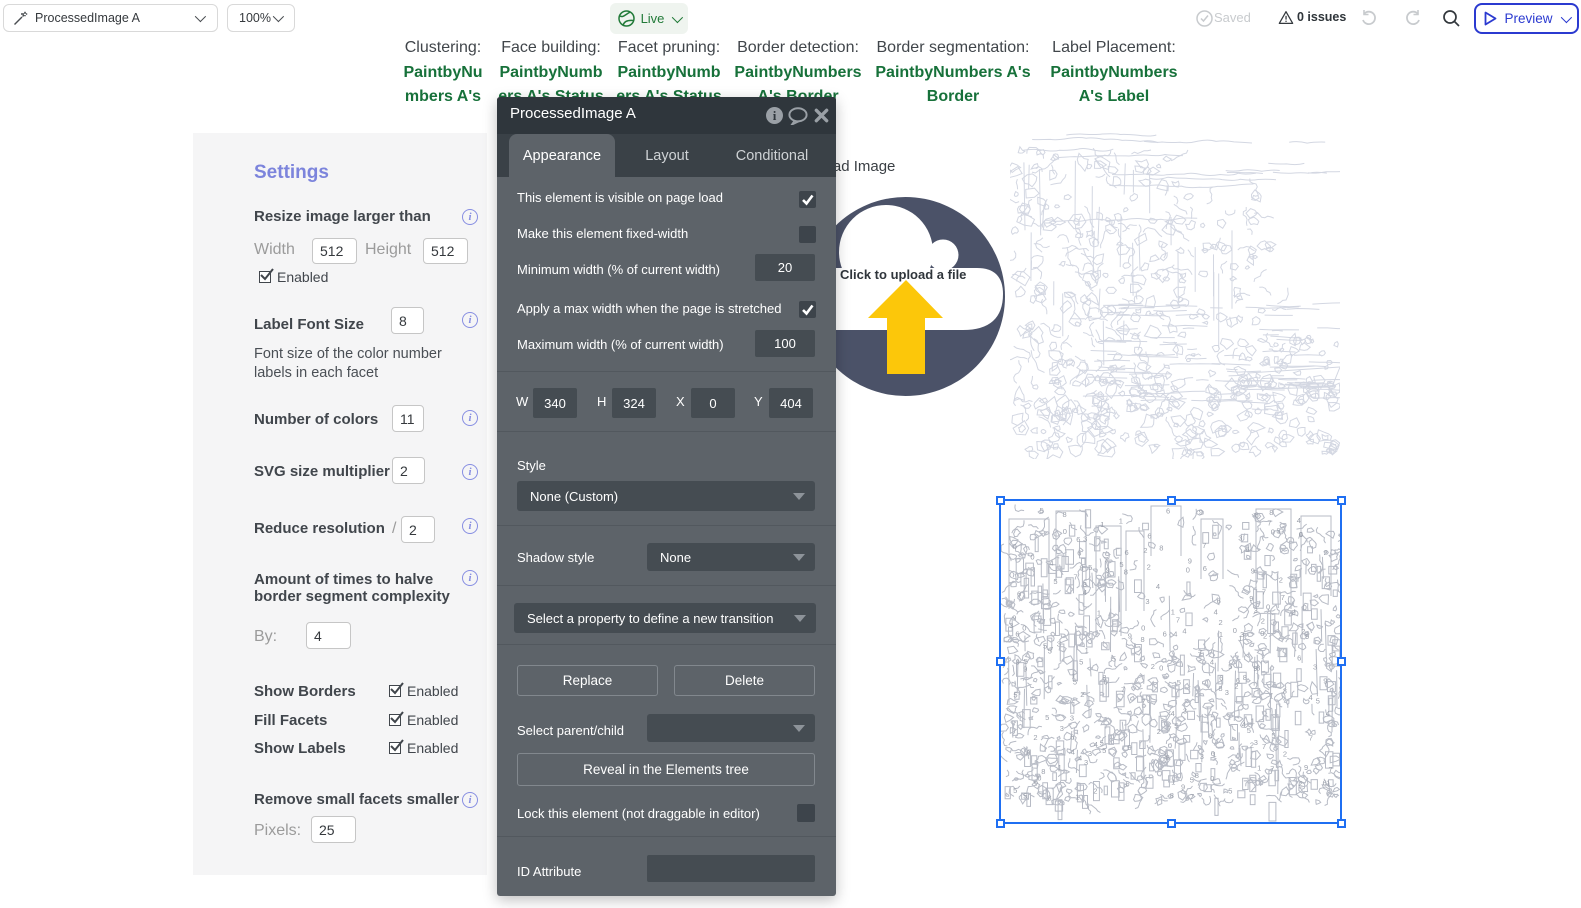 This screenshot has height=908, width=1581. I want to click on svg-text: i, so click(775, 115).